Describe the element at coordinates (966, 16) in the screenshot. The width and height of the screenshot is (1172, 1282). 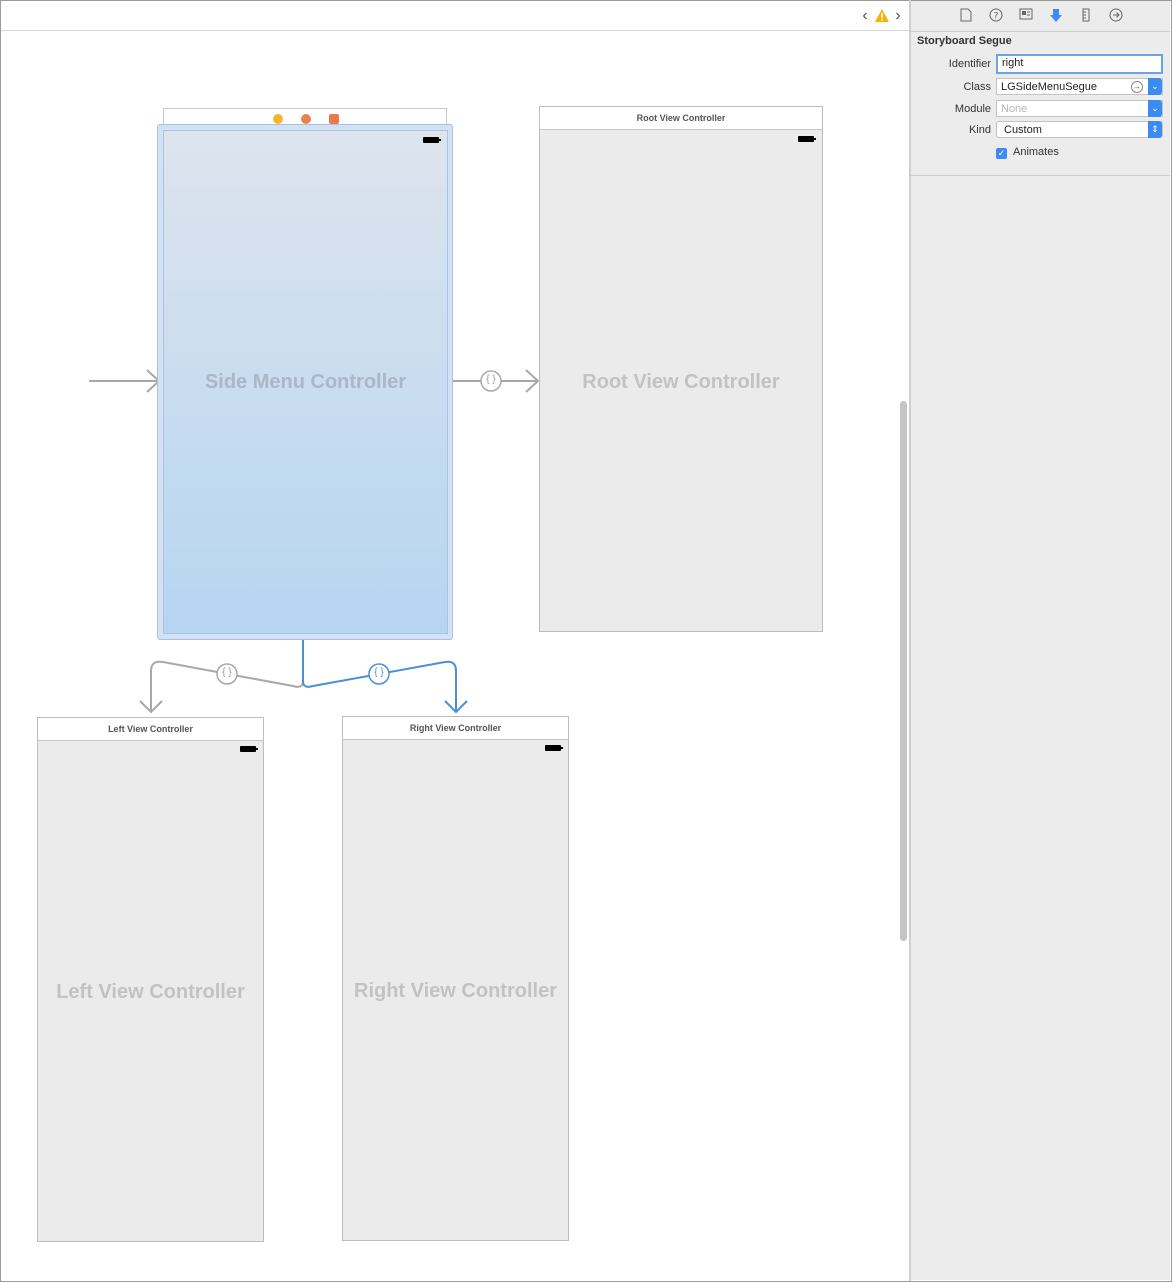
I see `file-inspector-icon` at that location.